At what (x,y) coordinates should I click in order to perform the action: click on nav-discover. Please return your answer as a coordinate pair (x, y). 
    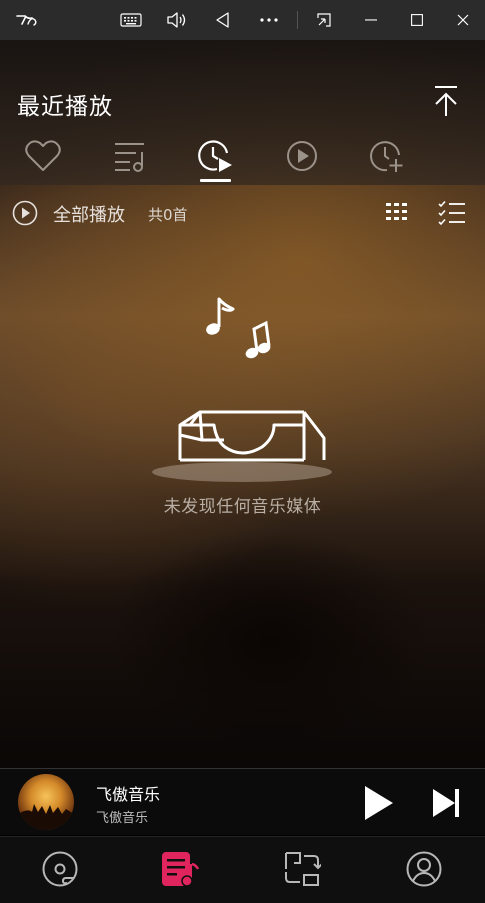
    Looking at the image, I should click on (60, 869).